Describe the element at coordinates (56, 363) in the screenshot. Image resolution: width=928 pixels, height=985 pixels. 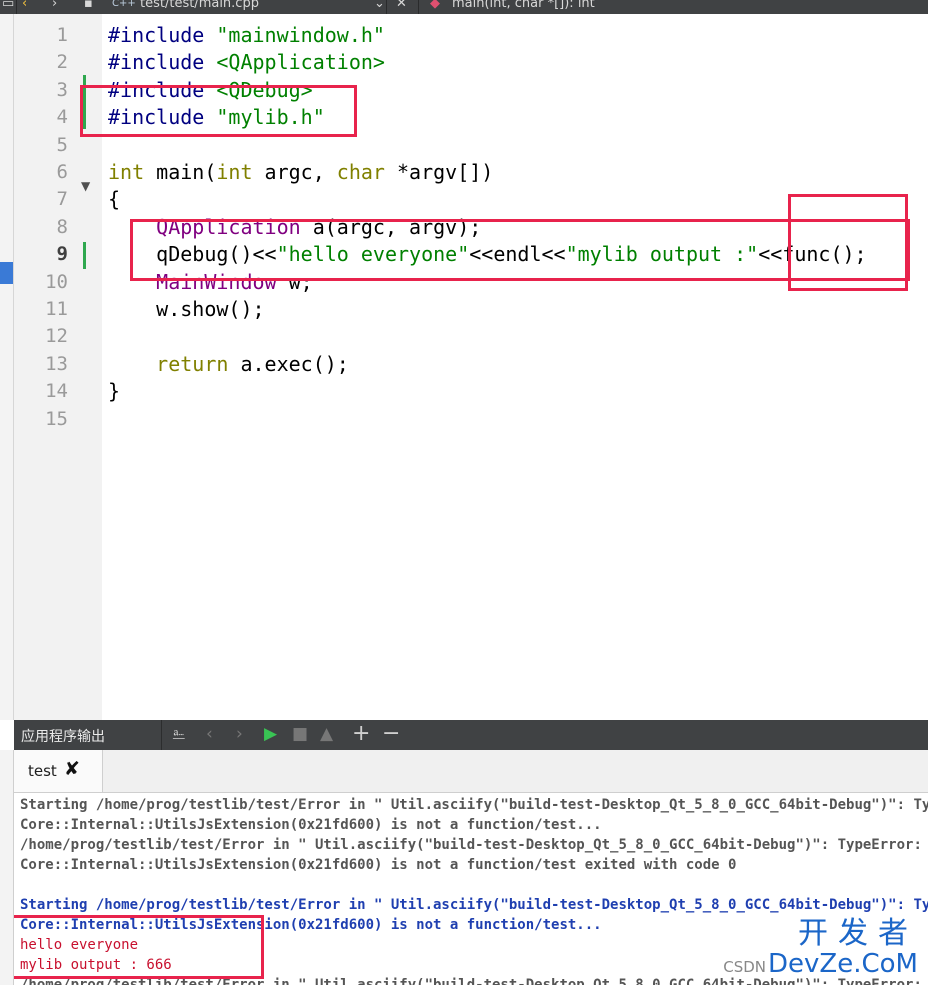
I see `line-number: 13` at that location.